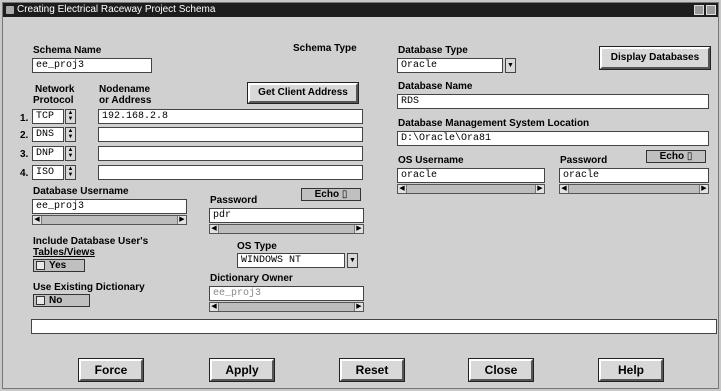 This screenshot has width=721, height=391. What do you see at coordinates (48, 134) in the screenshot?
I see `protocol-select-2: DNS` at bounding box center [48, 134].